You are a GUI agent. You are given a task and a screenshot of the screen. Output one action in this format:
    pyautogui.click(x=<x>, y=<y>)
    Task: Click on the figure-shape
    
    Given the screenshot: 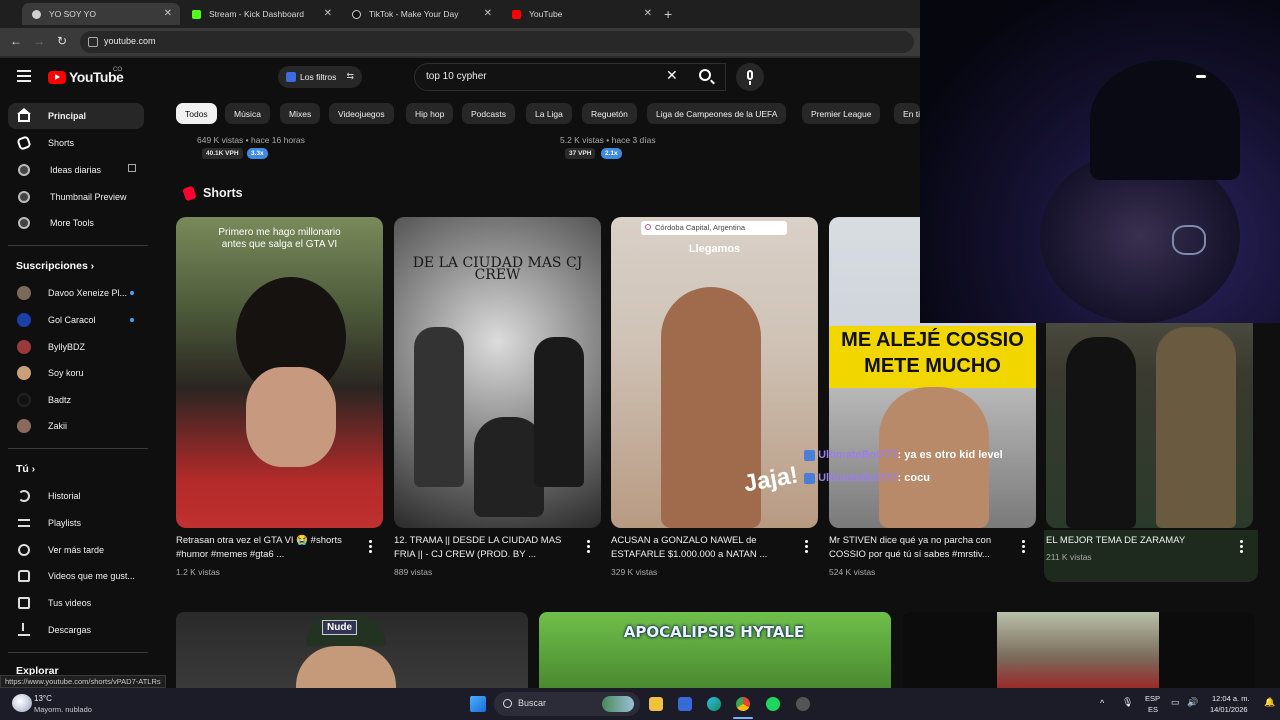 What is the action you would take?
    pyautogui.click(x=439, y=407)
    